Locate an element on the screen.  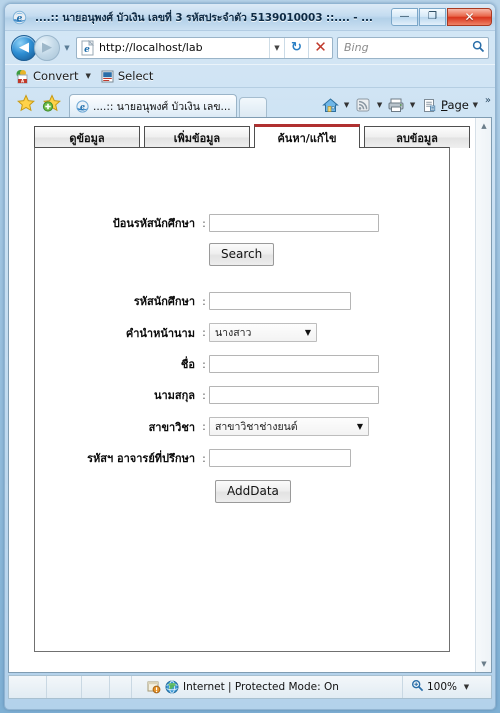
maximize-button: ❐ is located at coordinates (432, 17).